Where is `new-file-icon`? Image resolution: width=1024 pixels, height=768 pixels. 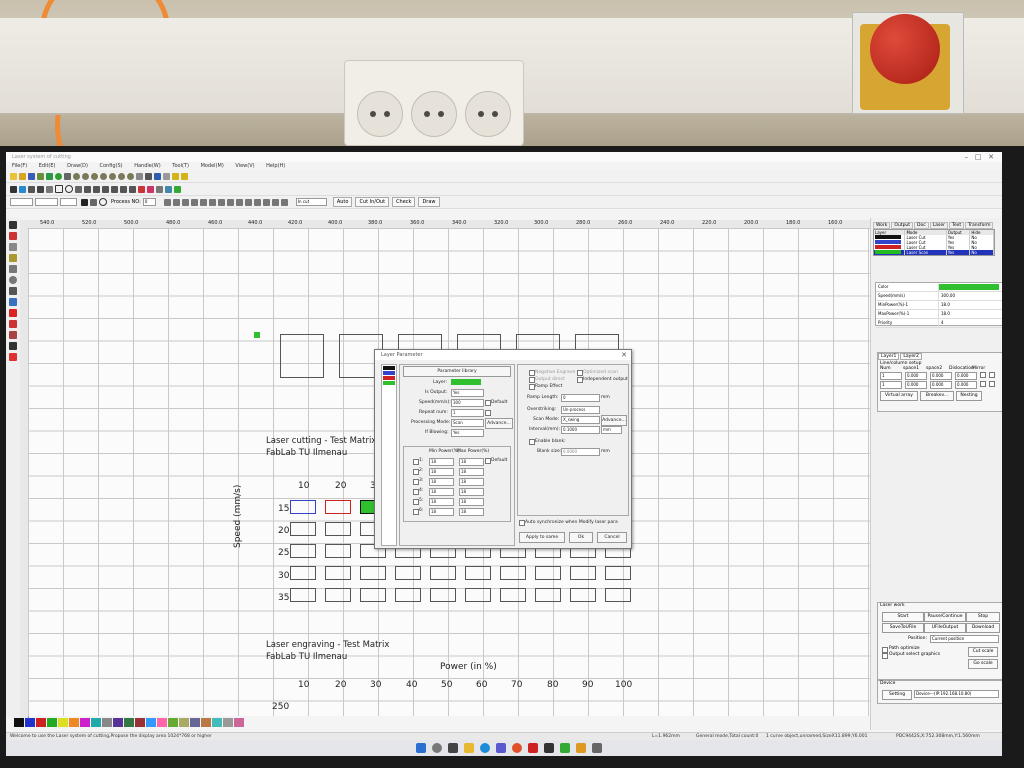
new-file-icon is located at coordinates (13, 176).